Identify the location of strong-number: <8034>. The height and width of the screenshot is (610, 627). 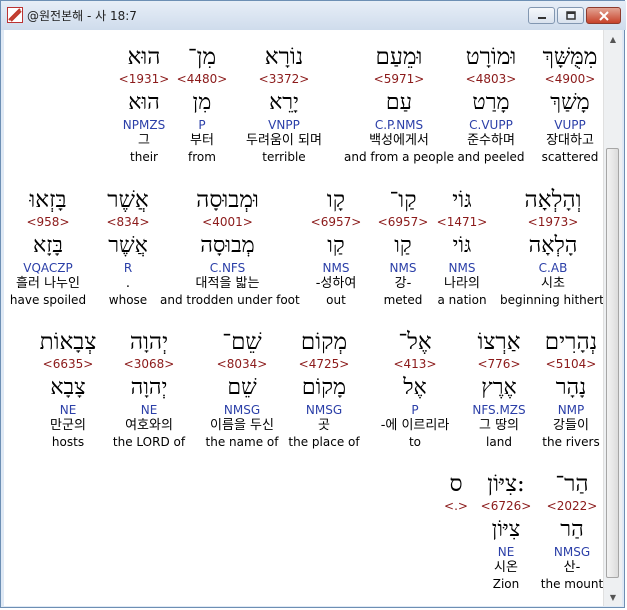
(242, 366).